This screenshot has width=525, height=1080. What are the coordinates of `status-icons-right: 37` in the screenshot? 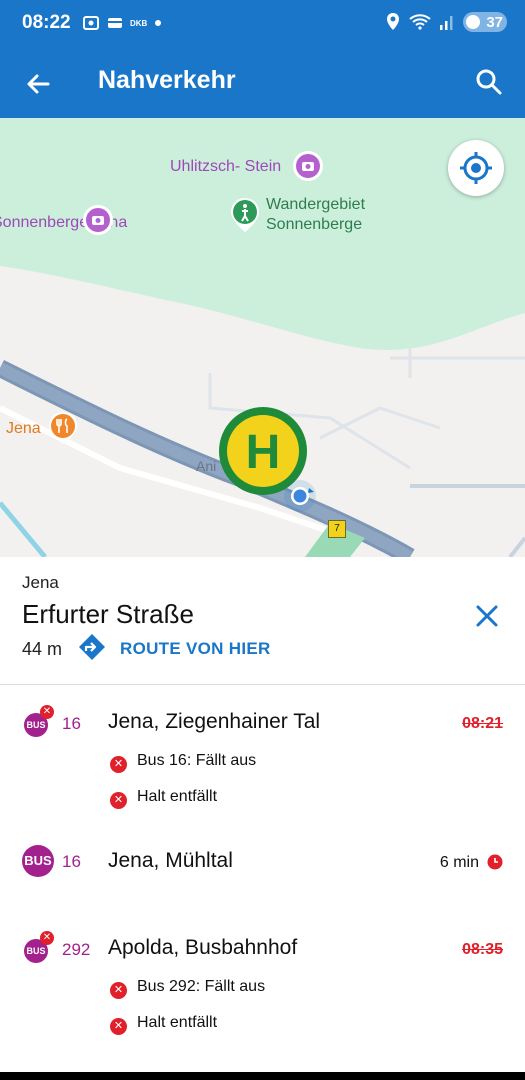 It's located at (446, 22).